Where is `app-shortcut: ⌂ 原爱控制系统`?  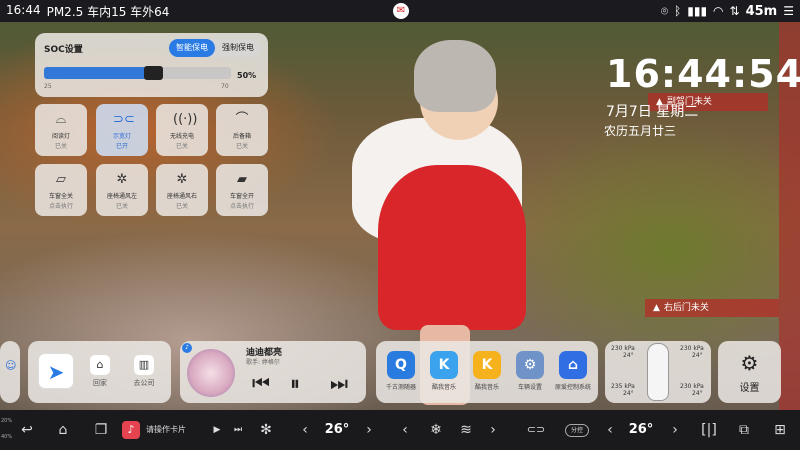
app-shortcut: ⌂ 原爱控制系统 is located at coordinates (573, 371).